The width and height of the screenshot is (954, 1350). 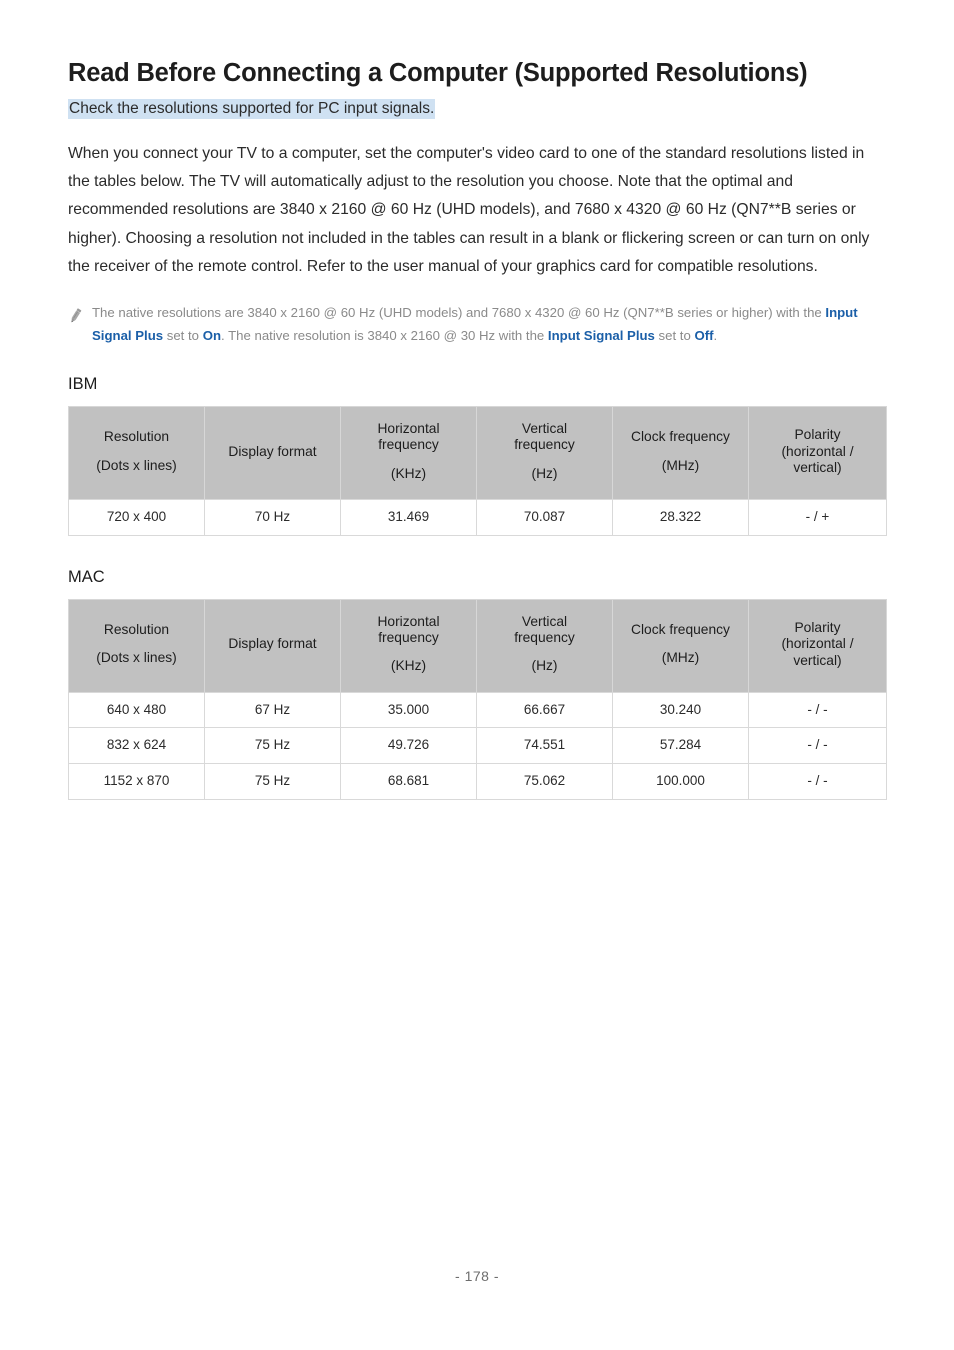 What do you see at coordinates (477, 1276) in the screenshot?
I see `page-number: - 178 -` at bounding box center [477, 1276].